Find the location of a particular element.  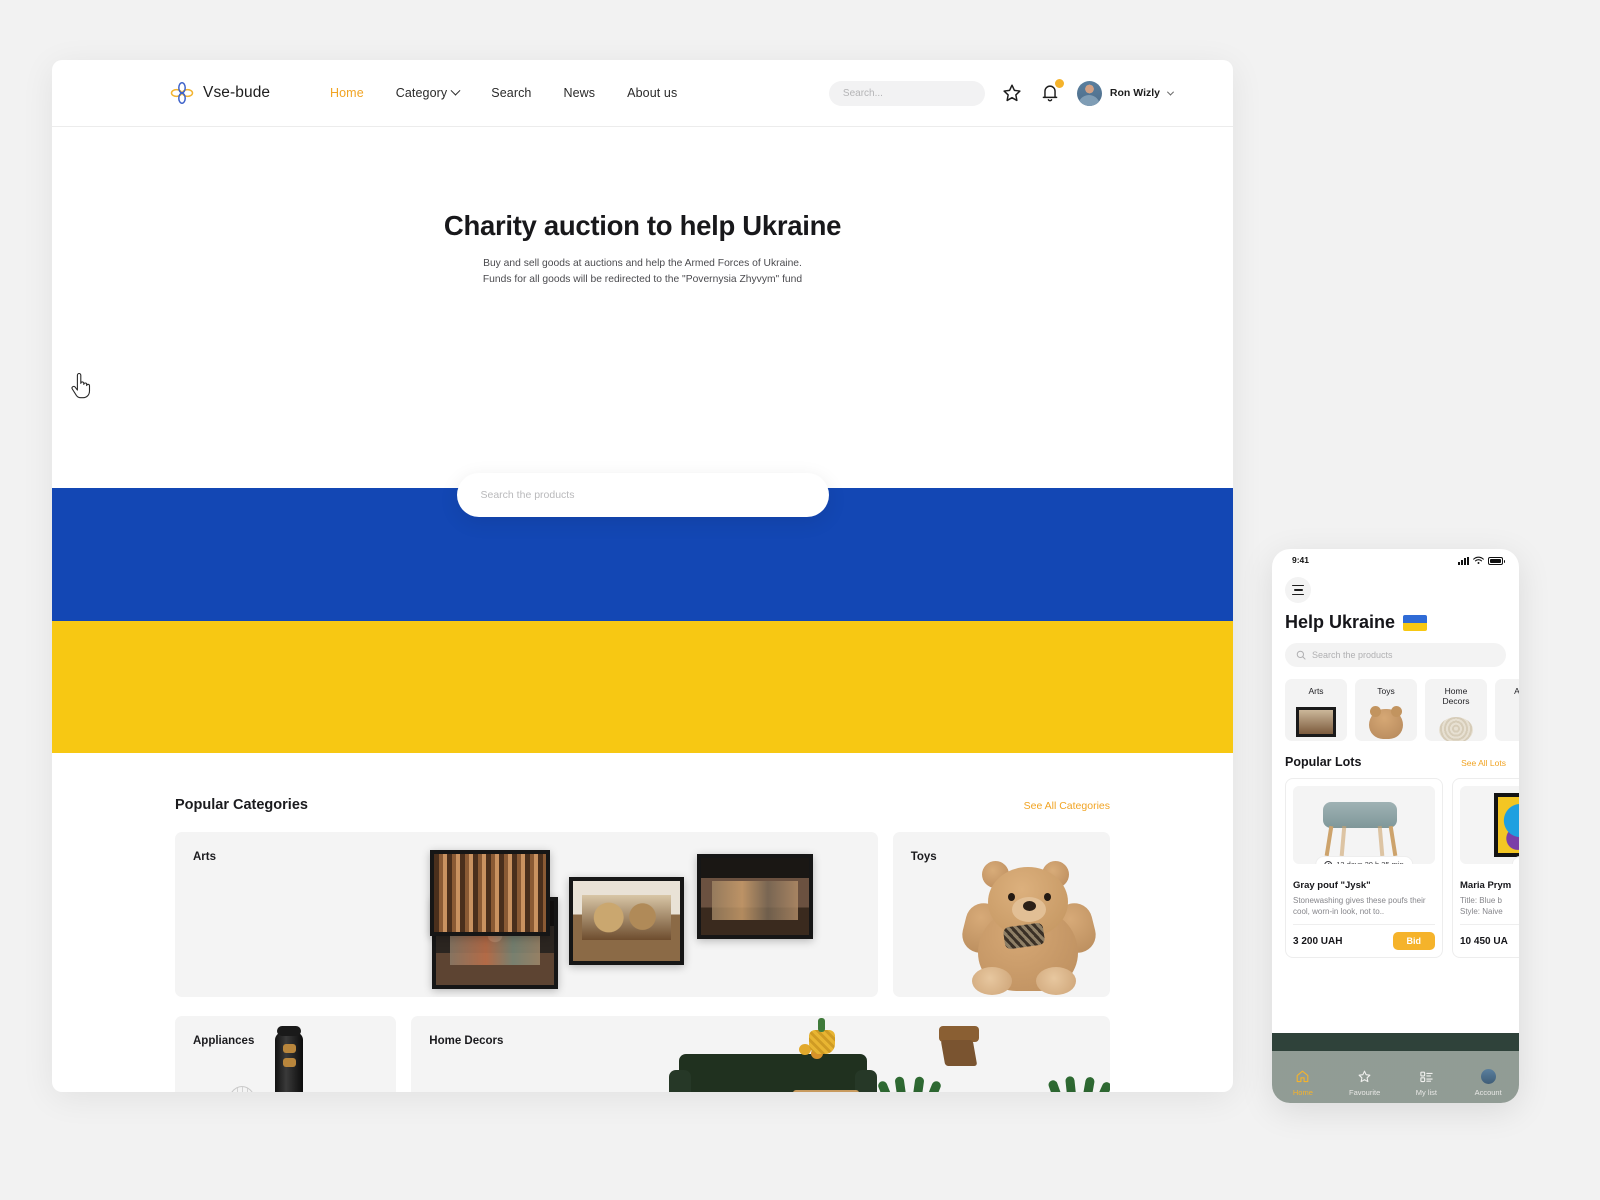

chip-arts: Arts is located at coordinates (1316, 710).